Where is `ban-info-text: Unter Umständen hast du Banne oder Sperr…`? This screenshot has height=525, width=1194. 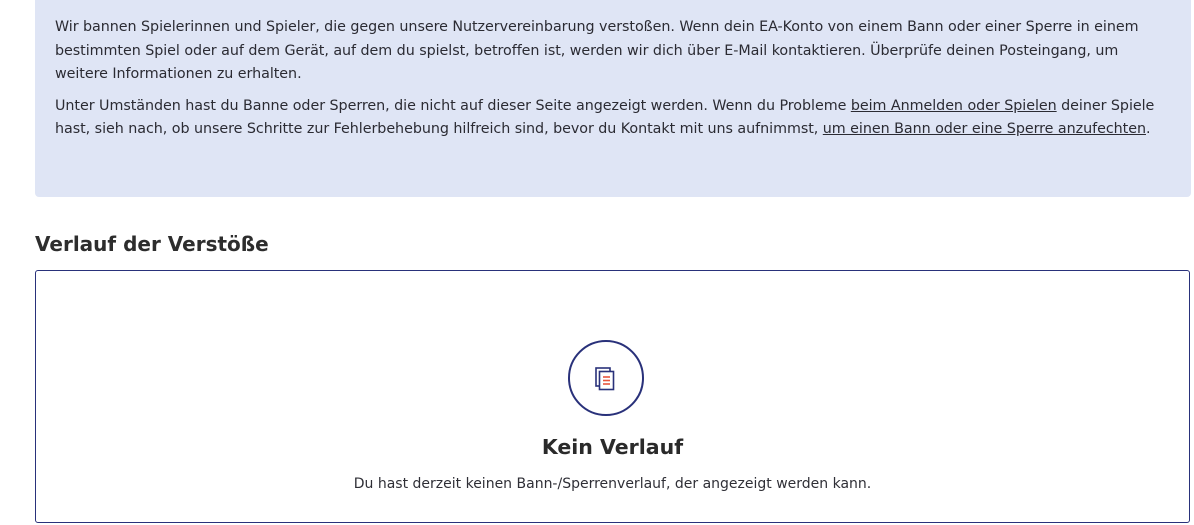 ban-info-text: Unter Umständen hast du Banne oder Sperr… is located at coordinates (453, 105).